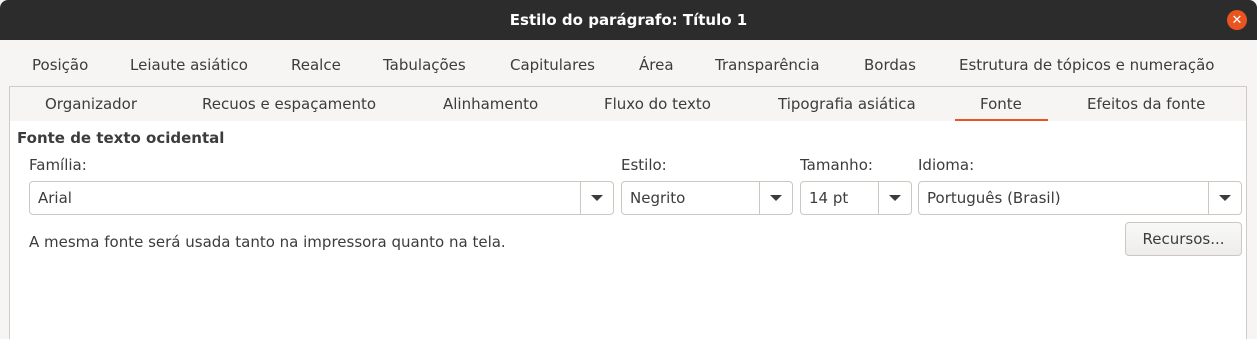 The width and height of the screenshot is (1257, 339). Describe the element at coordinates (946, 165) in the screenshot. I see `language-label: Idioma:` at that location.